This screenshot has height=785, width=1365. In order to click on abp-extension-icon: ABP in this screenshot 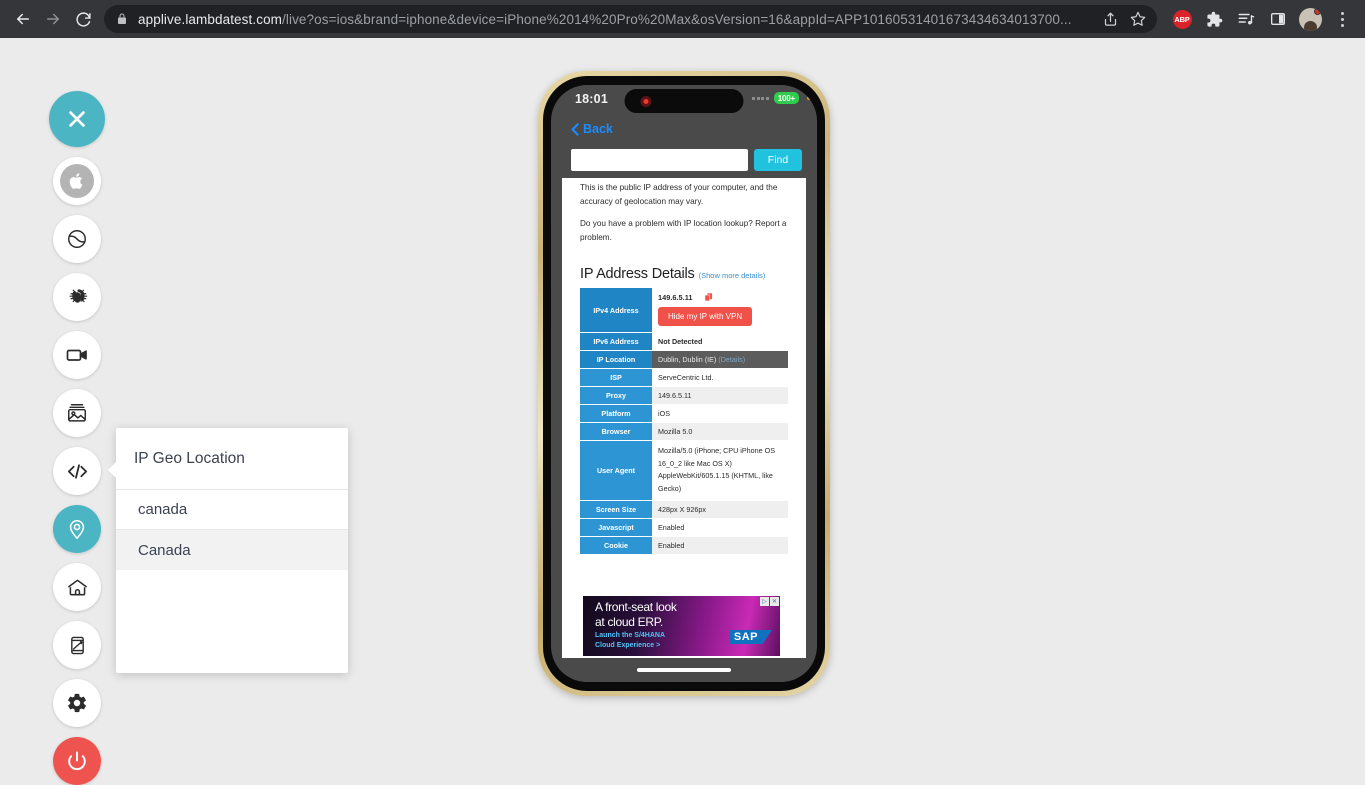, I will do `click(1182, 19)`.